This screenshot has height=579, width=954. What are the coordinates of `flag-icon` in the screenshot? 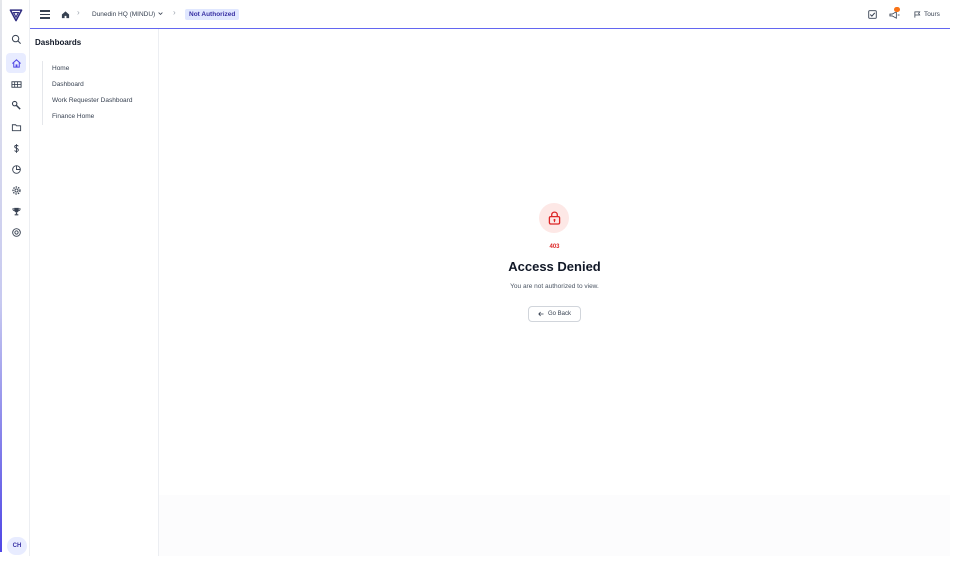 It's located at (917, 14).